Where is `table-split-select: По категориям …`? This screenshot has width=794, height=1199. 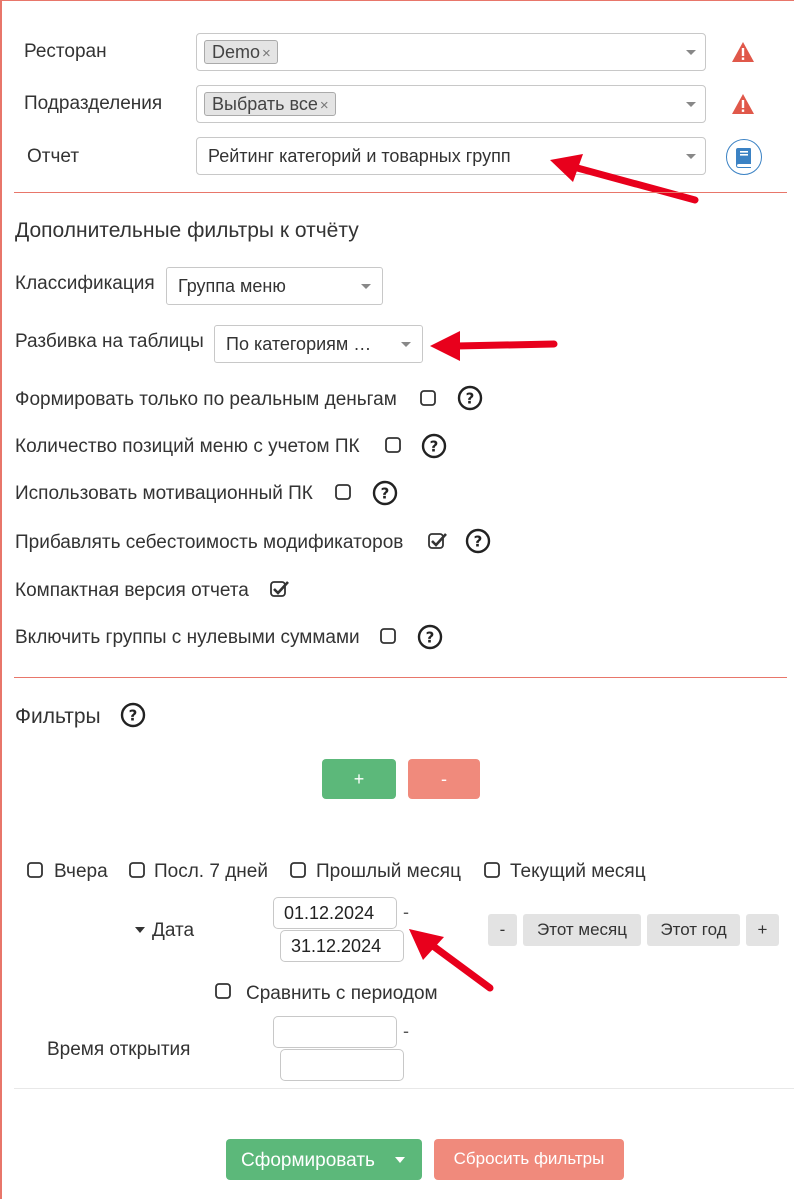 table-split-select: По категориям … is located at coordinates (318, 344).